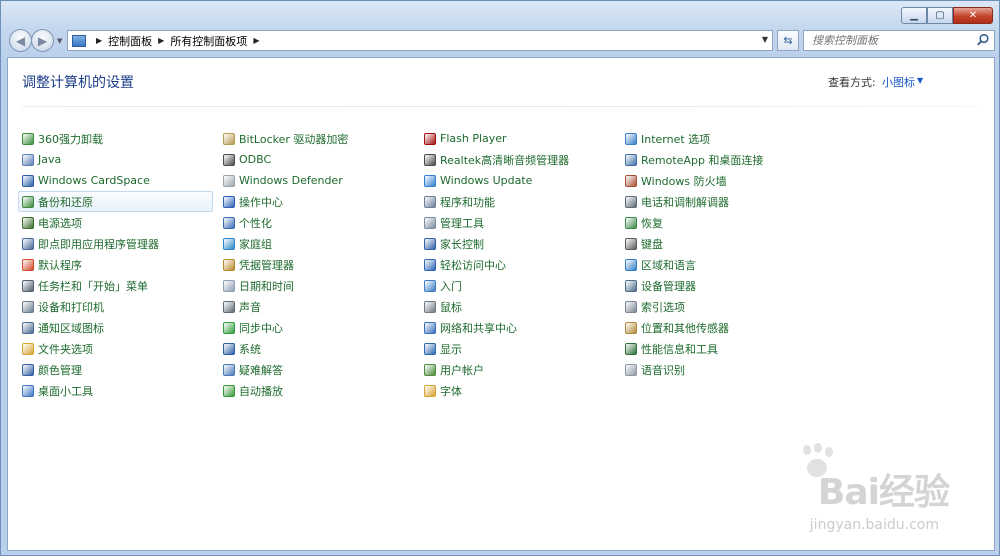 This screenshot has width=1000, height=556. What do you see at coordinates (208, 41) in the screenshot?
I see `breadcrumb-all-items: 所有控制面板项` at bounding box center [208, 41].